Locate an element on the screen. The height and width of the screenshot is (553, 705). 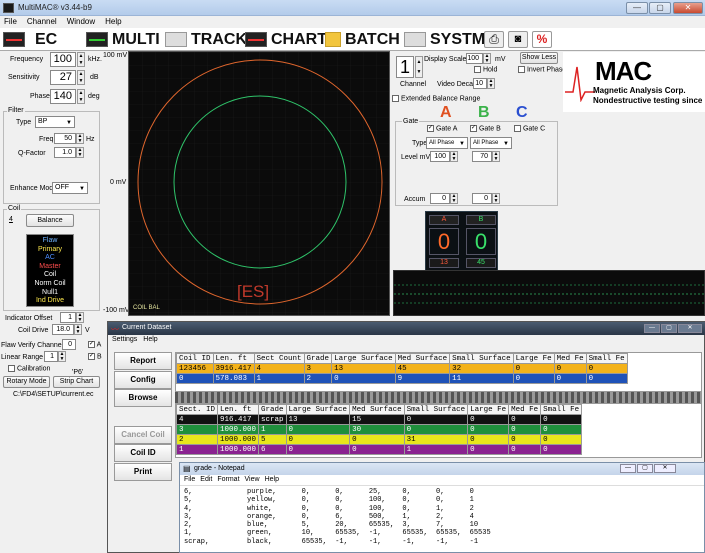
close-button: ✕ is located at coordinates (688, 8).